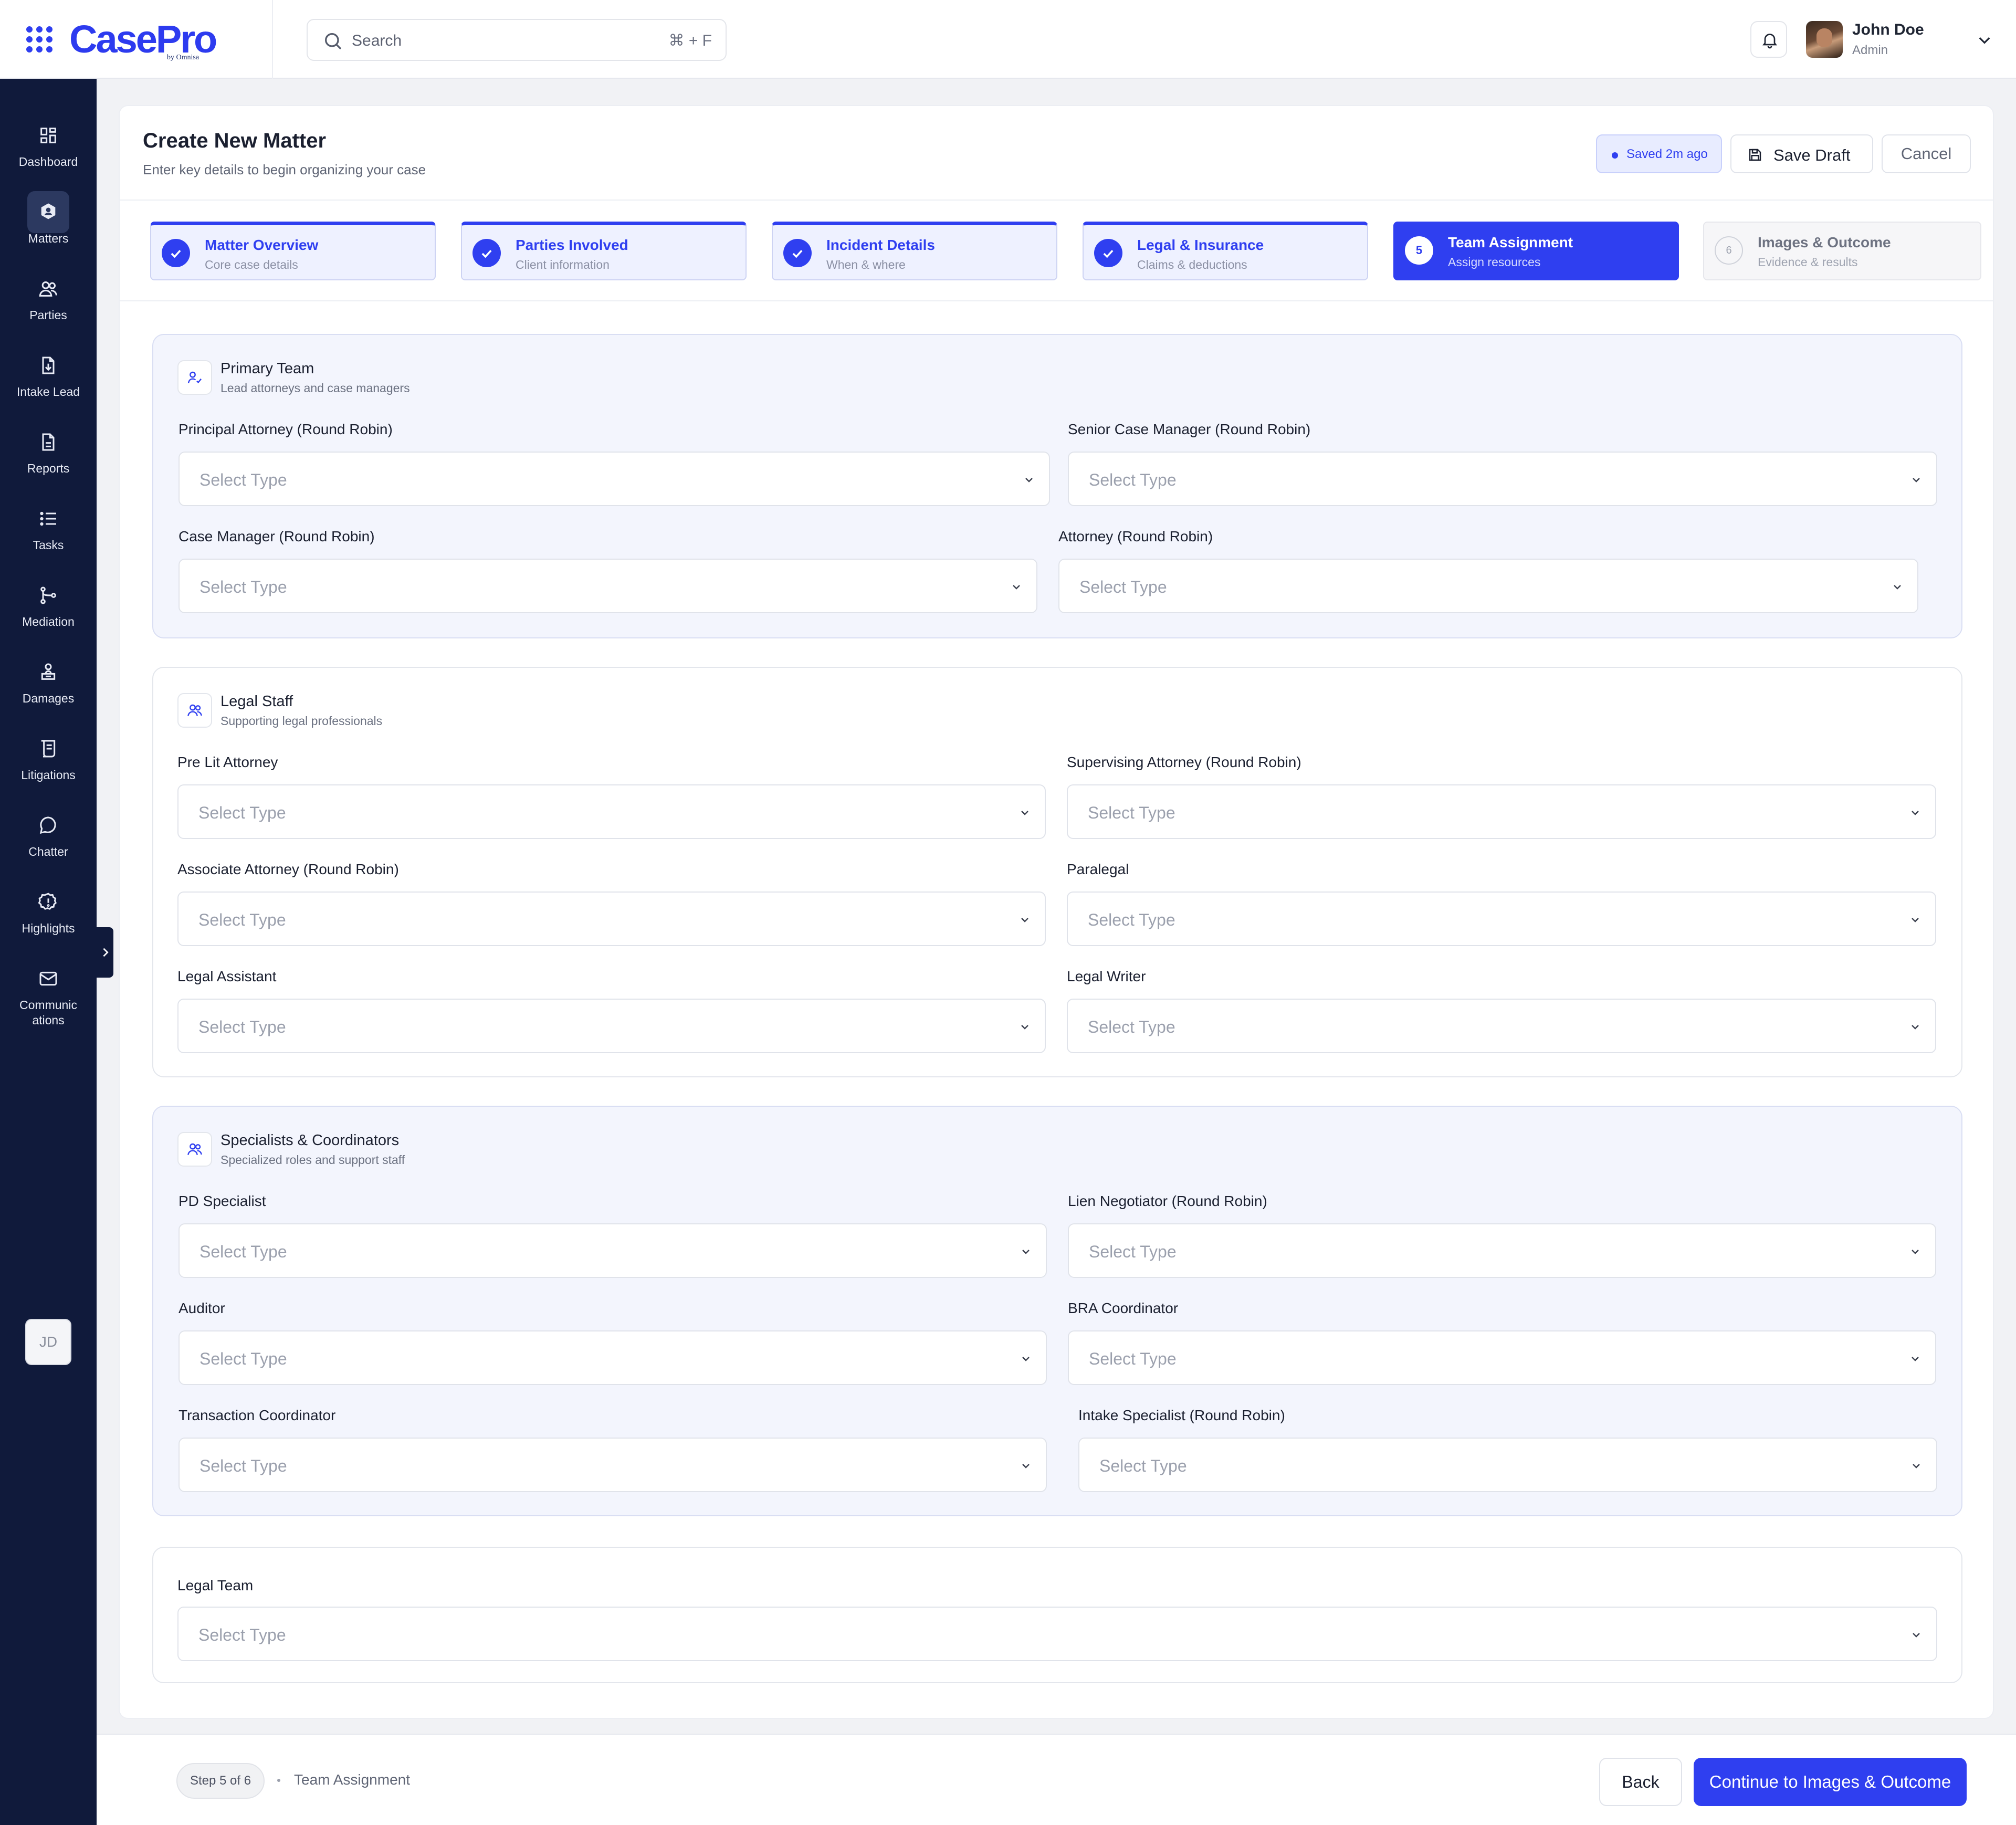  Describe the element at coordinates (611, 1026) in the screenshot. I see `legal-assistant-select: Select Type` at that location.